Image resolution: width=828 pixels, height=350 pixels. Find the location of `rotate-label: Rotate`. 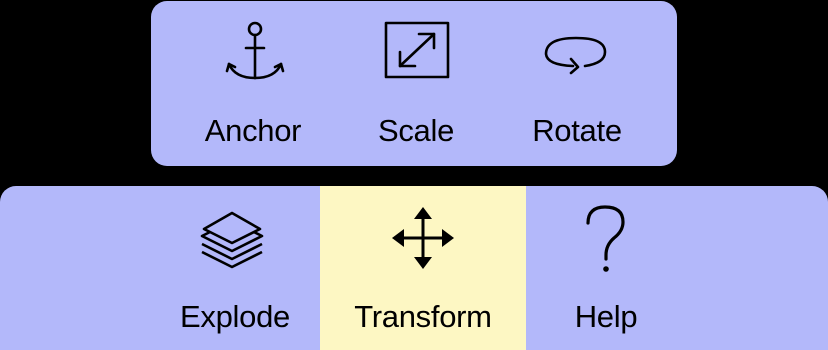

rotate-label: Rotate is located at coordinates (577, 130).